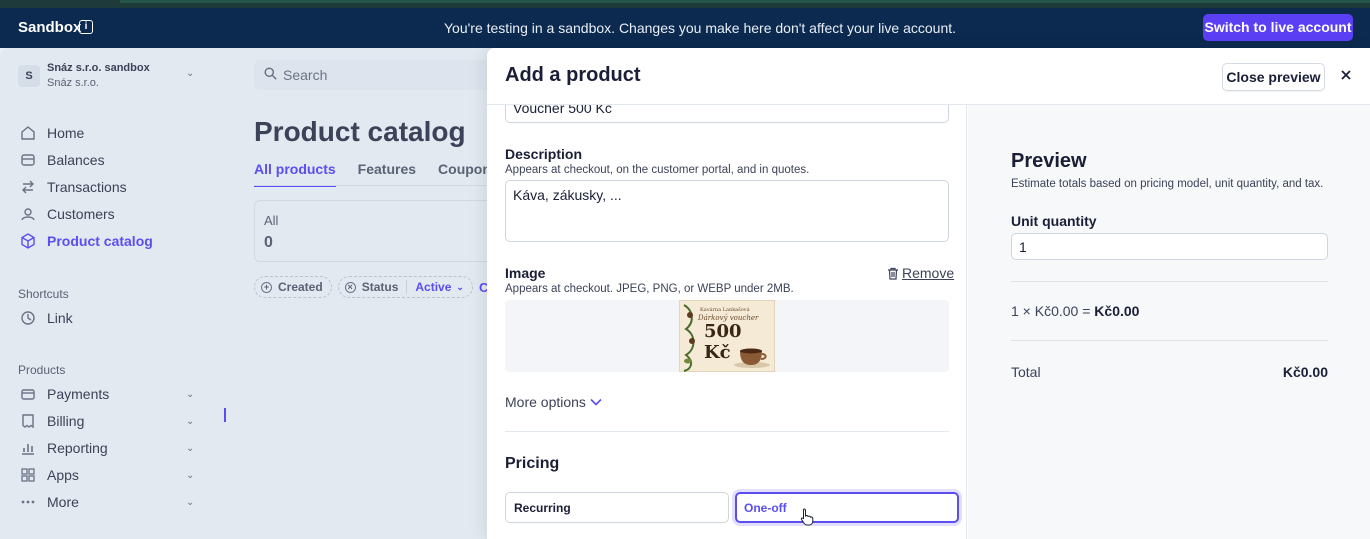  What do you see at coordinates (98, 68) in the screenshot?
I see `account-name: Snáz s.r.o. sandbox` at bounding box center [98, 68].